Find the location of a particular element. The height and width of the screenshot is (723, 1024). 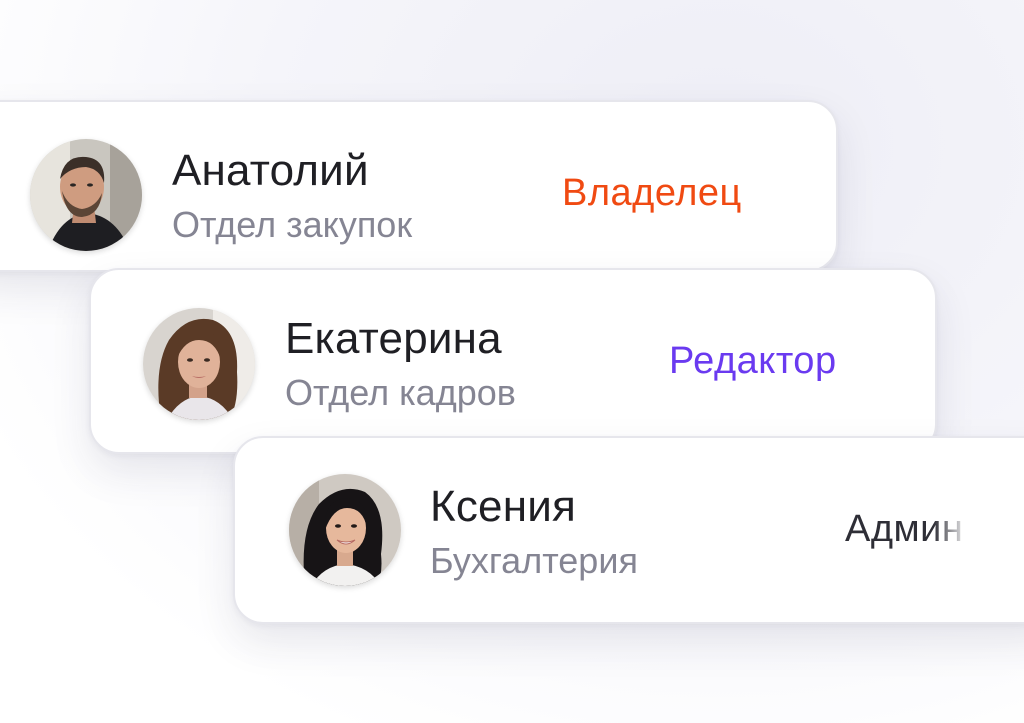

man-avatar-icon is located at coordinates (86, 195).